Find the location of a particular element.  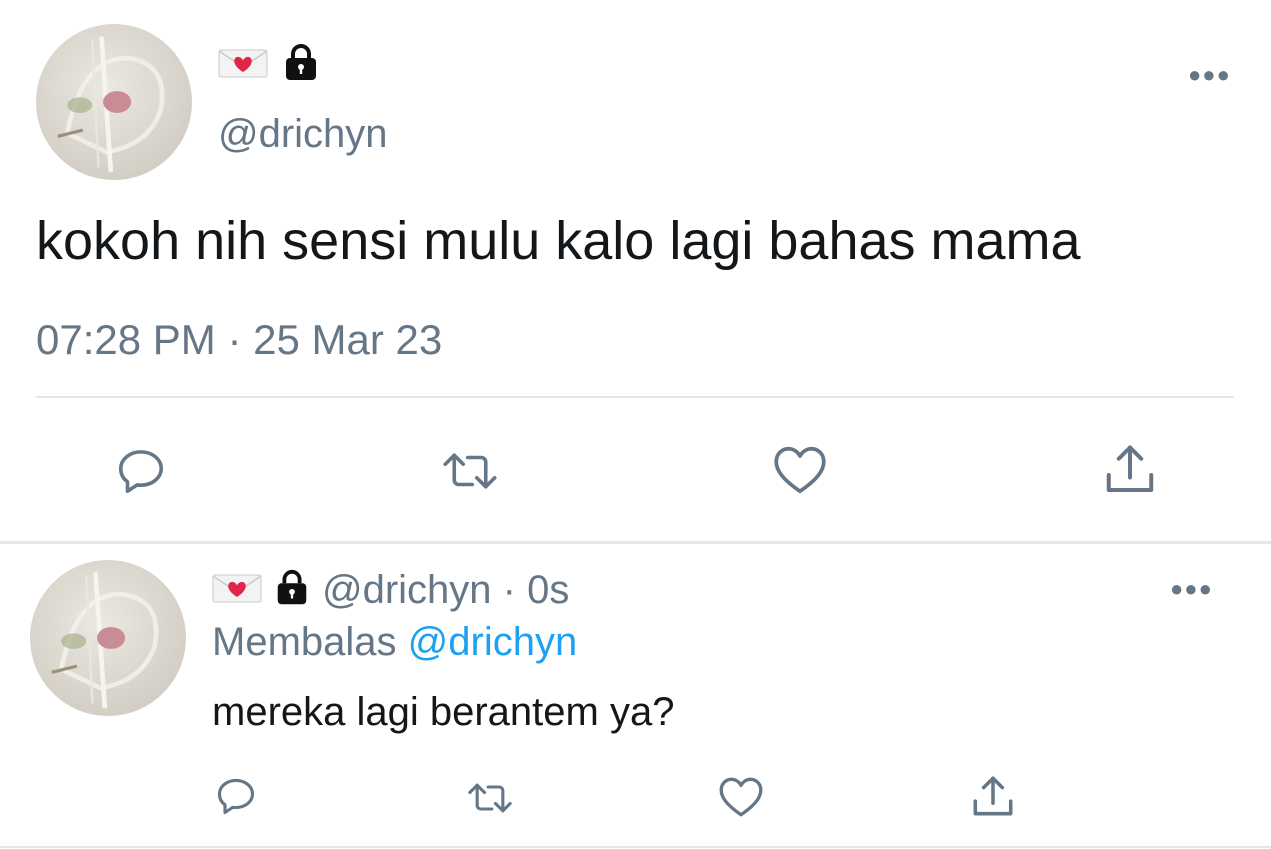

reply-header: @drichyn · 0s is located at coordinates (390, 590).